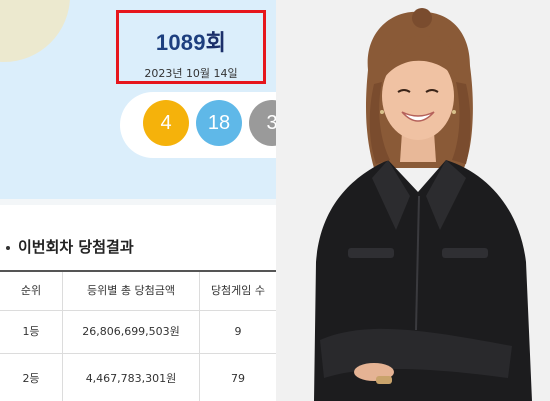 The width and height of the screenshot is (550, 401). What do you see at coordinates (35, 31) in the screenshot?
I see `decorative-circle` at bounding box center [35, 31].